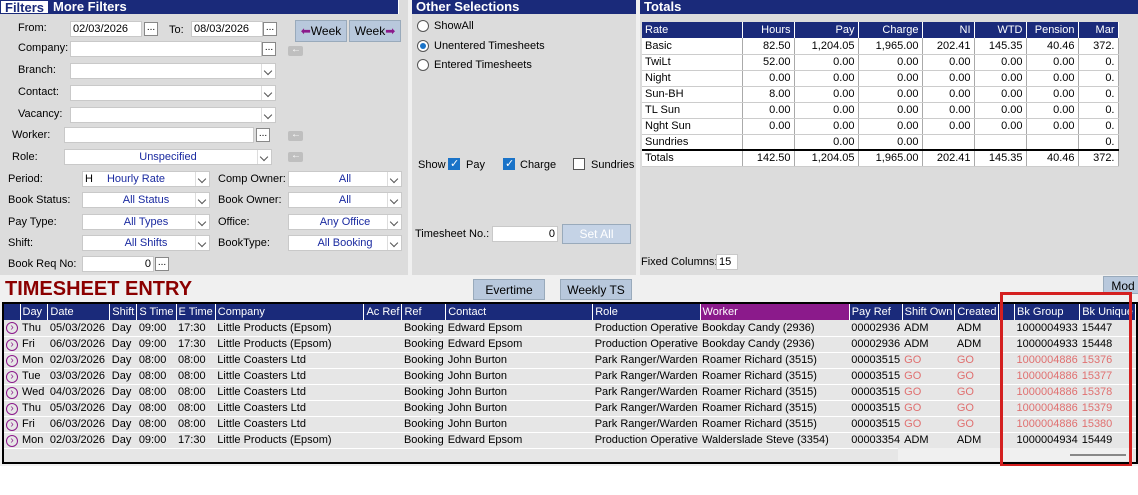 Image resolution: width=1138 pixels, height=495 pixels. Describe the element at coordinates (880, 126) in the screenshot. I see `totals-row: Nght Sun 0.00 0.00 0.00 0.00 0.00 0.00 0.` at that location.